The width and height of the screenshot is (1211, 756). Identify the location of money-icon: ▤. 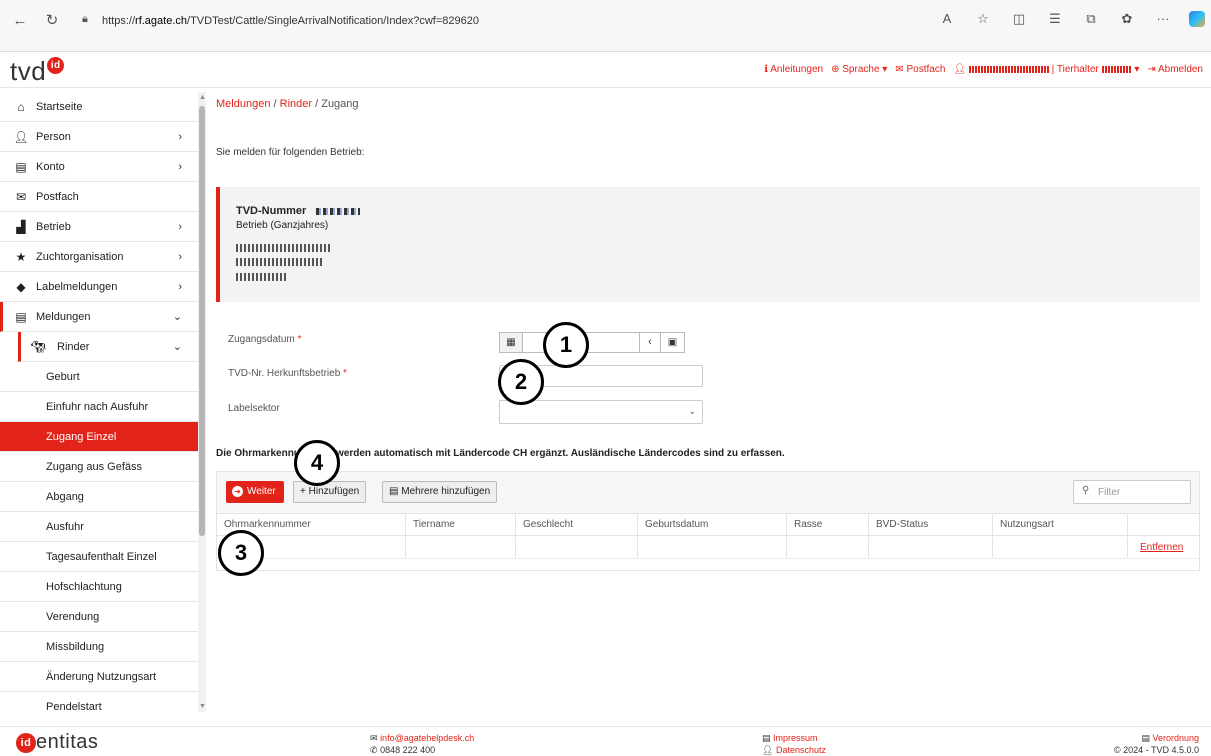
(21, 167).